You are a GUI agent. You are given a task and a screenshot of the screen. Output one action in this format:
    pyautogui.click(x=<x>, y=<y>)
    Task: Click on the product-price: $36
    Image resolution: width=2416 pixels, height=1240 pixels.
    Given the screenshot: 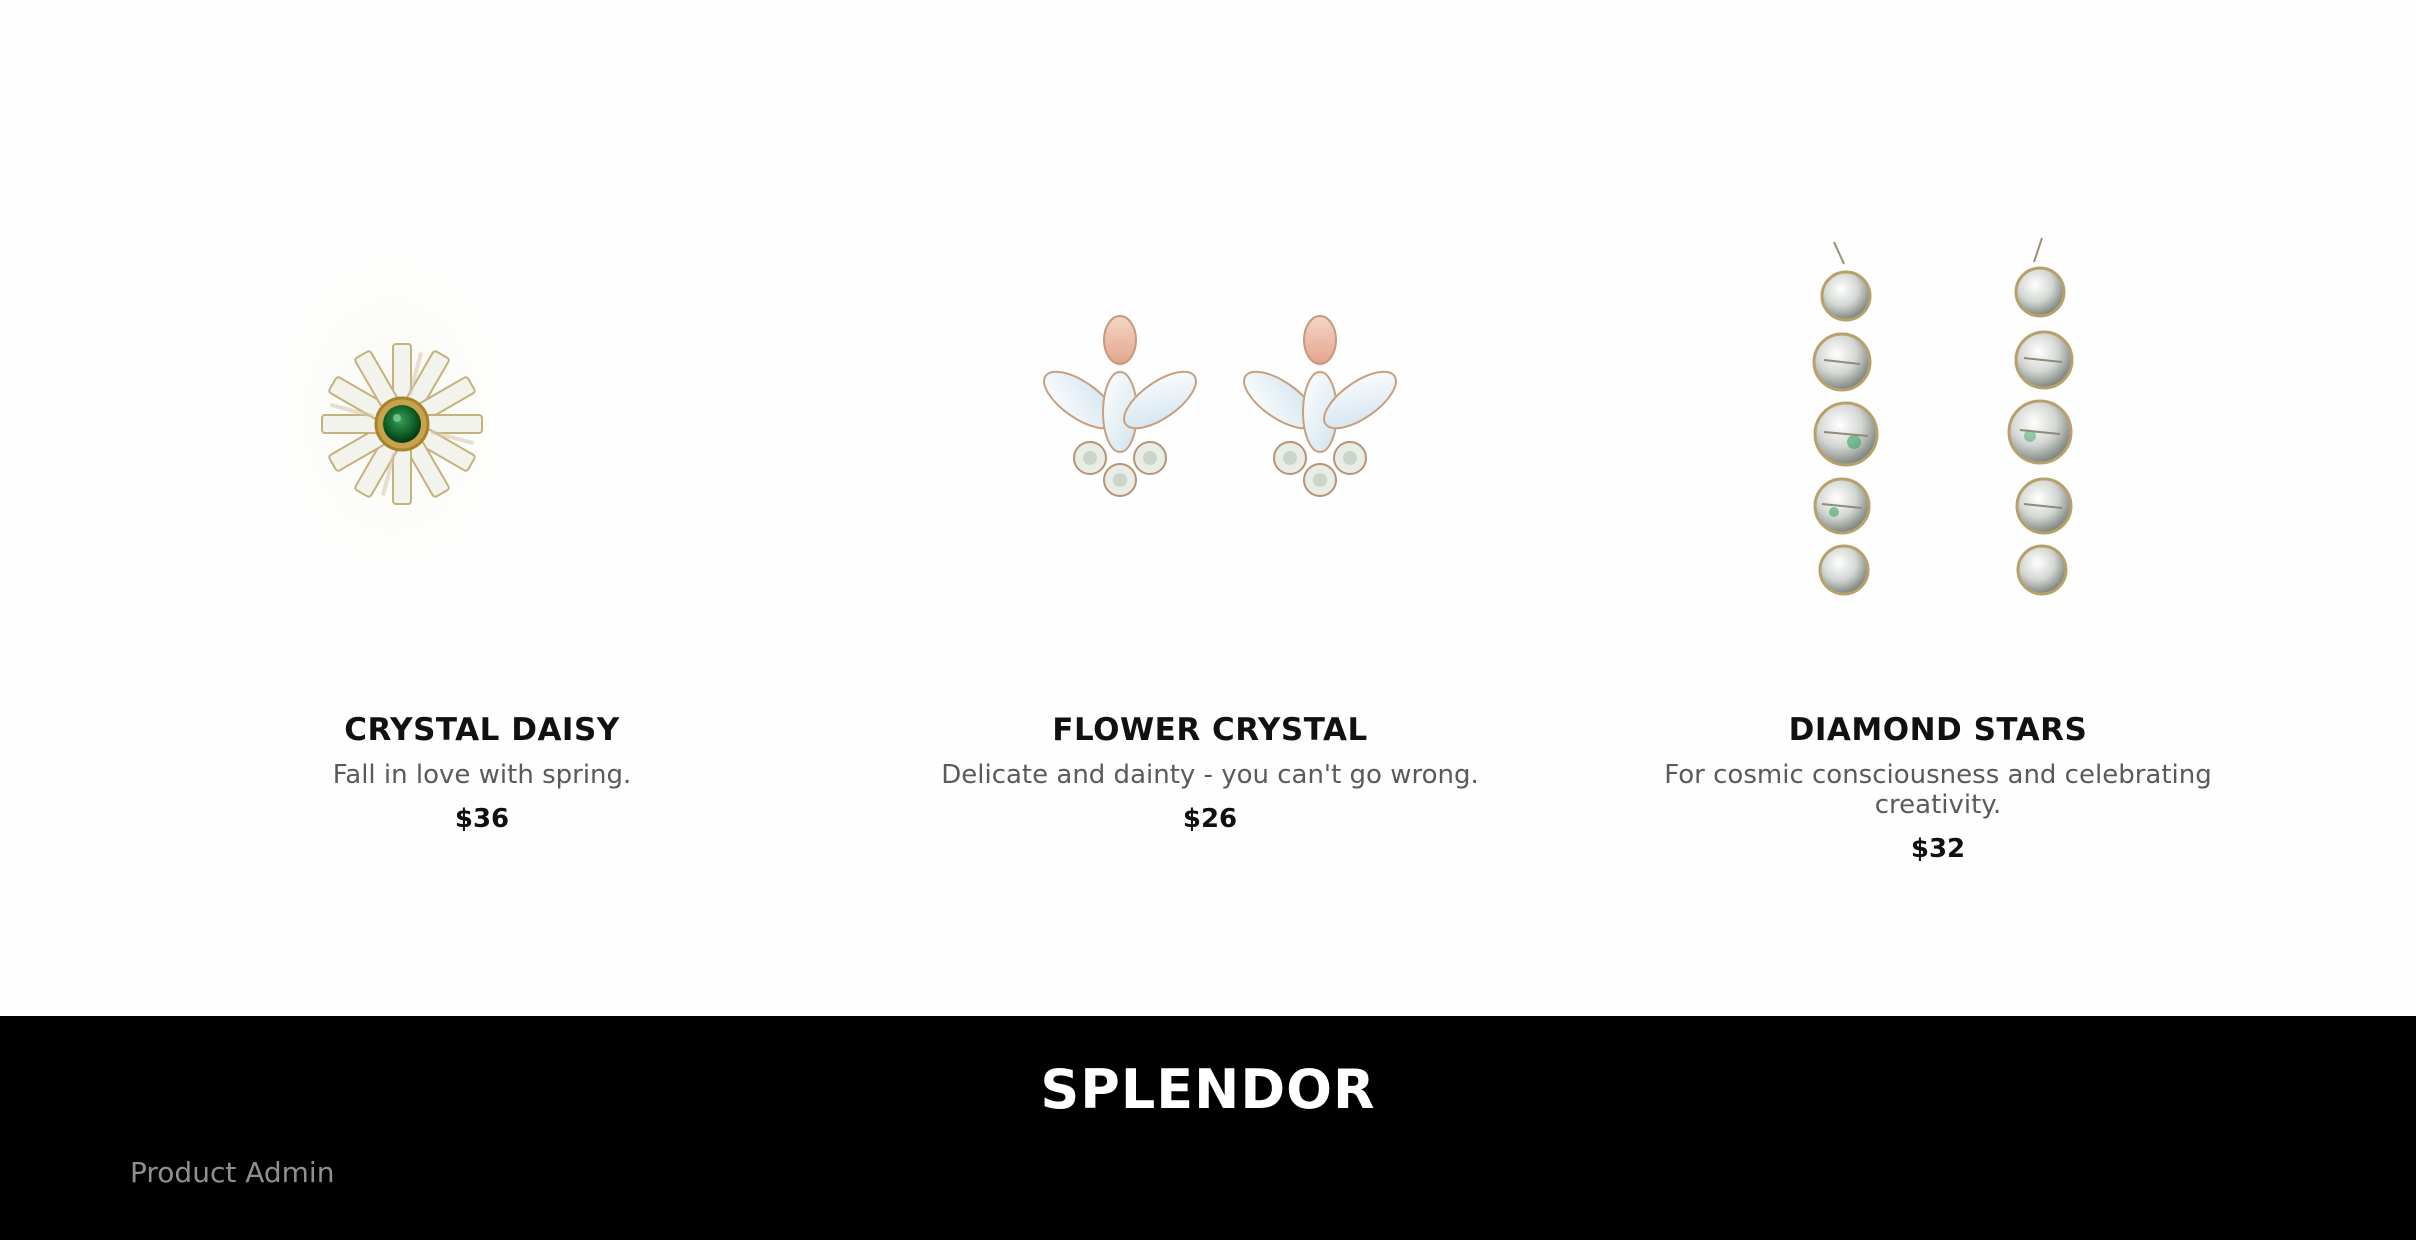 What is the action you would take?
    pyautogui.click(x=482, y=819)
    